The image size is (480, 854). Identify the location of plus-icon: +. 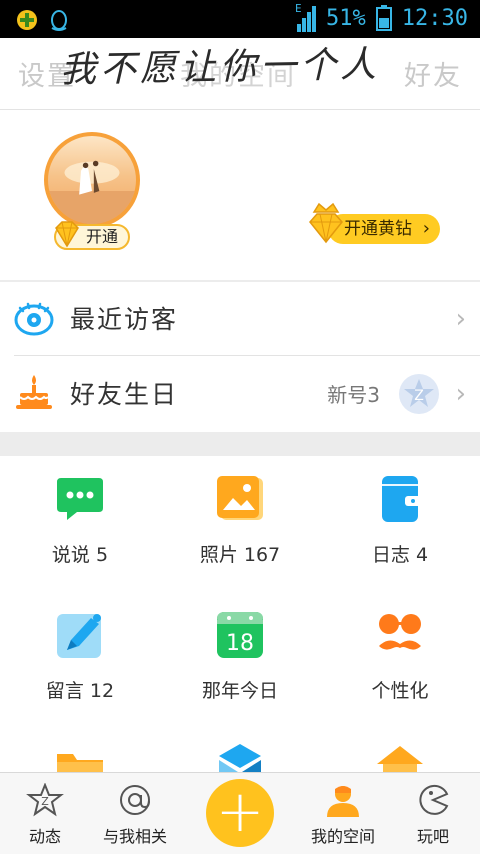
(240, 811).